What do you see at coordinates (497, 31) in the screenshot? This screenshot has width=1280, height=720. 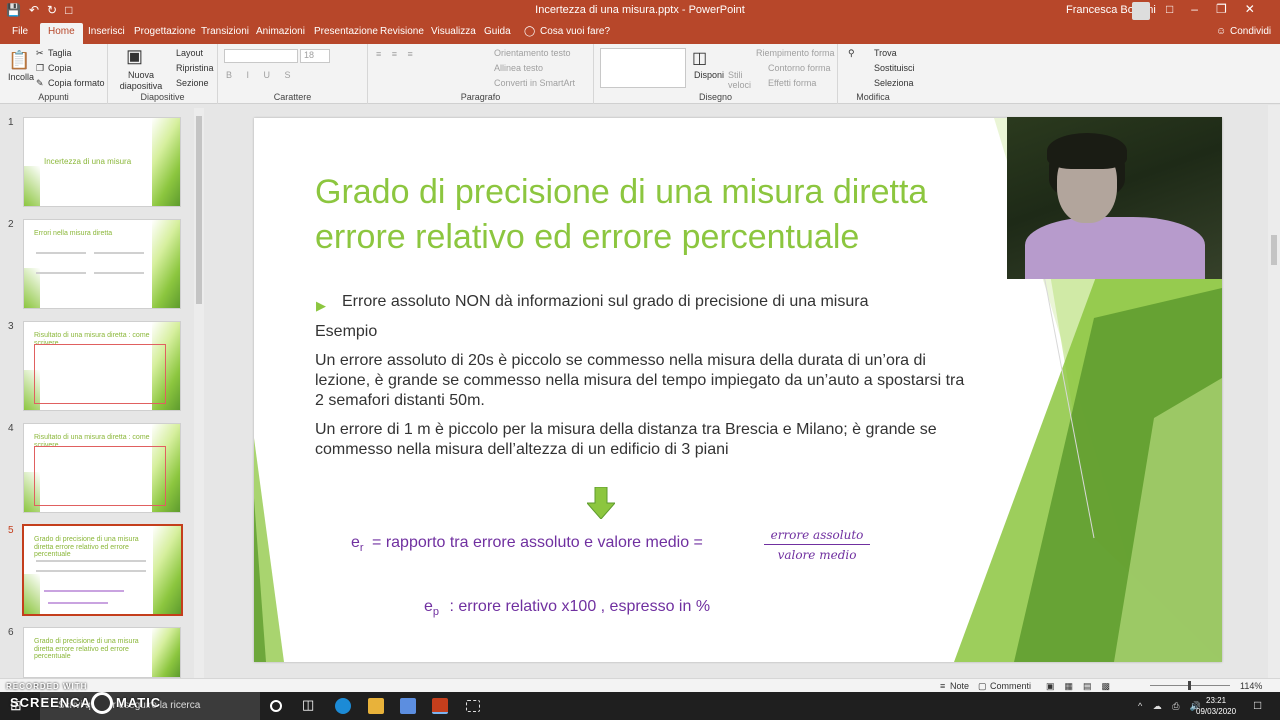 I see `tab-help: Guida` at bounding box center [497, 31].